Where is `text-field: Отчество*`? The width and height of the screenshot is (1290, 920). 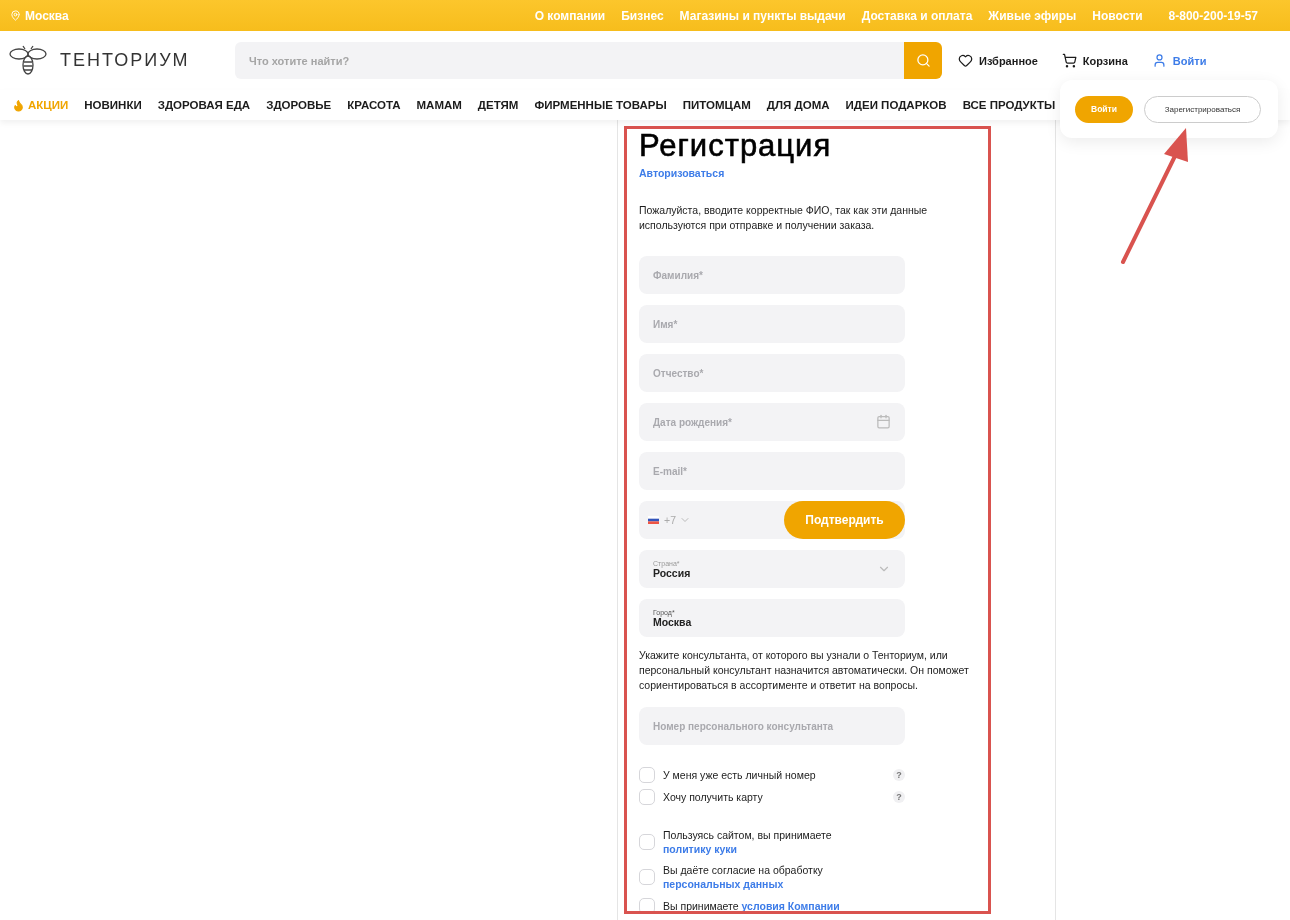 text-field: Отчество* is located at coordinates (772, 373).